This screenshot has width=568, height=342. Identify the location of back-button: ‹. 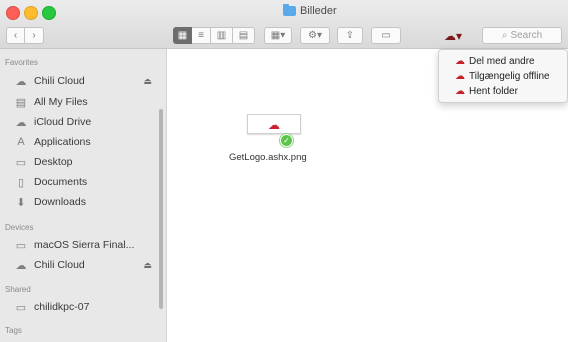
(15, 35).